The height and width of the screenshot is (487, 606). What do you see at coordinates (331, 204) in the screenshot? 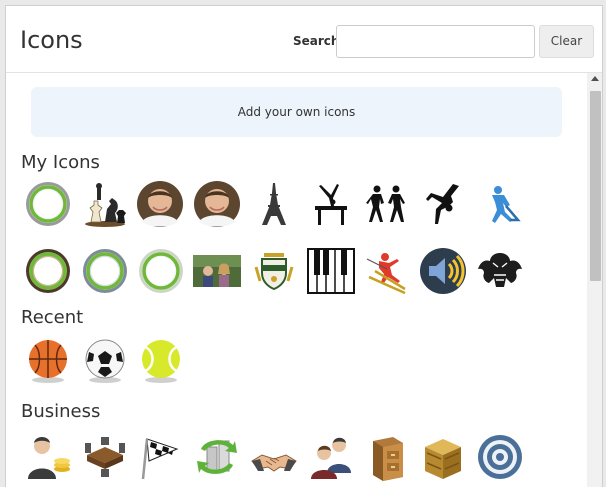
I see `gymnast-icon` at bounding box center [331, 204].